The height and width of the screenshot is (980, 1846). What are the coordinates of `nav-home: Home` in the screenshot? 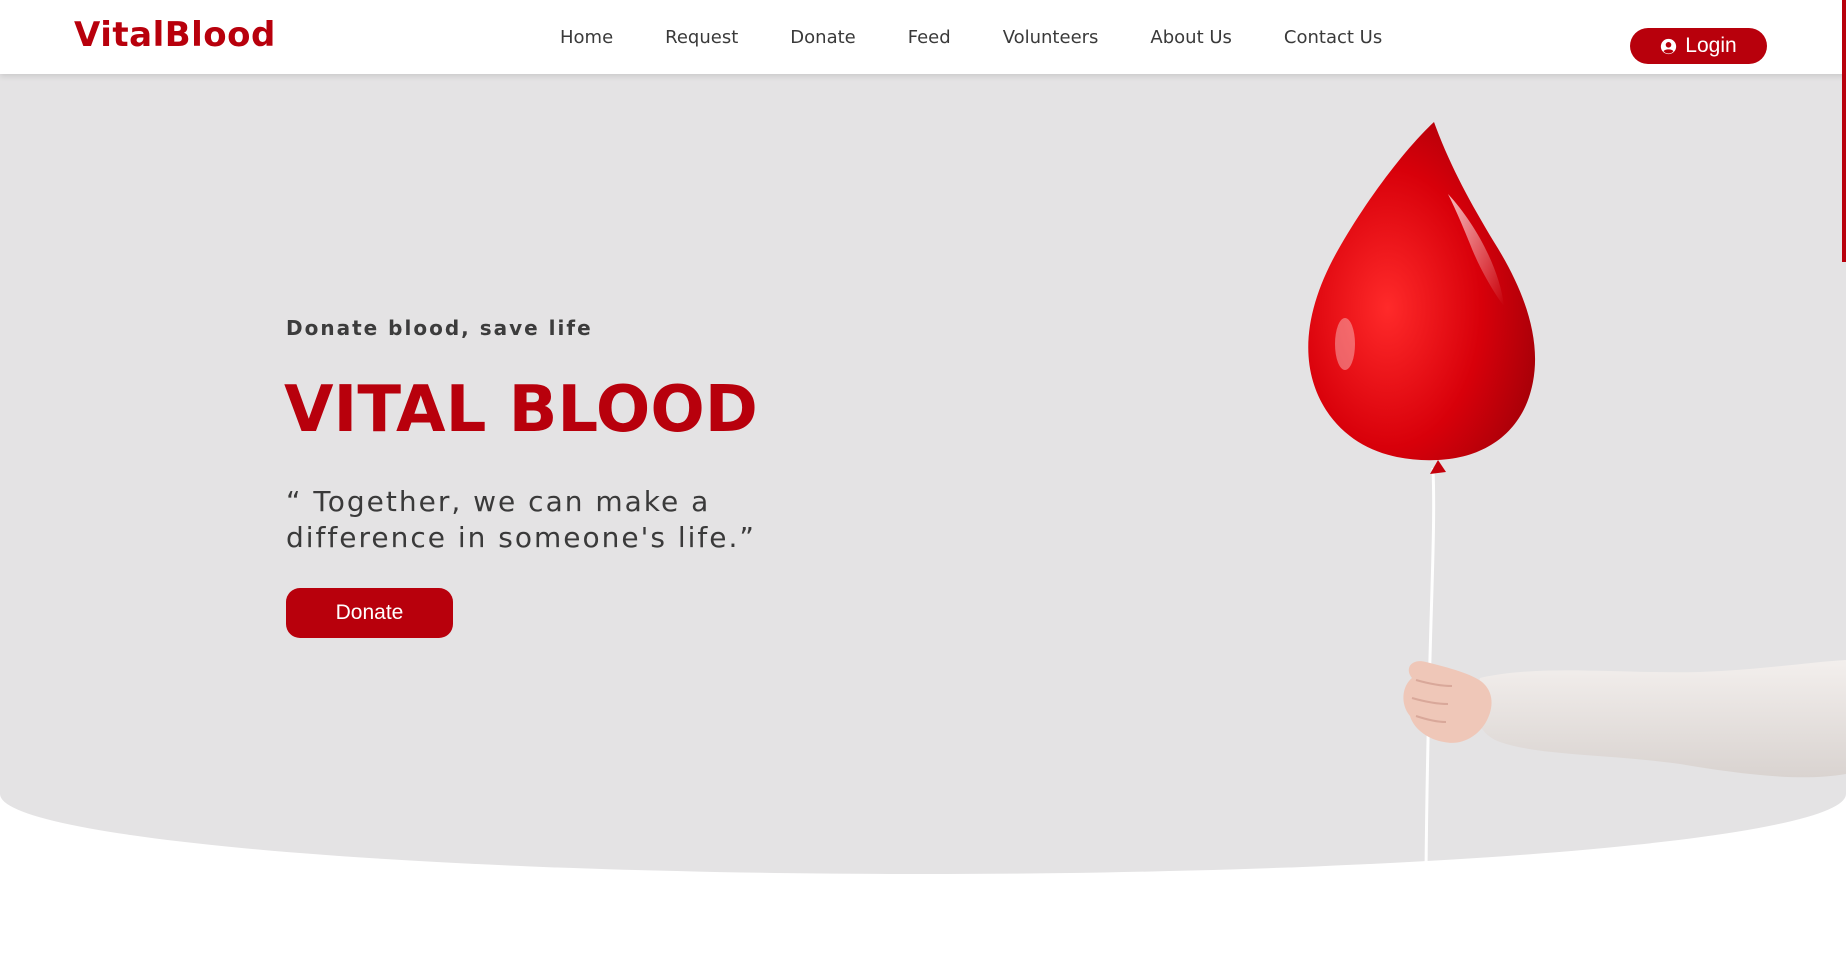 It's located at (586, 37).